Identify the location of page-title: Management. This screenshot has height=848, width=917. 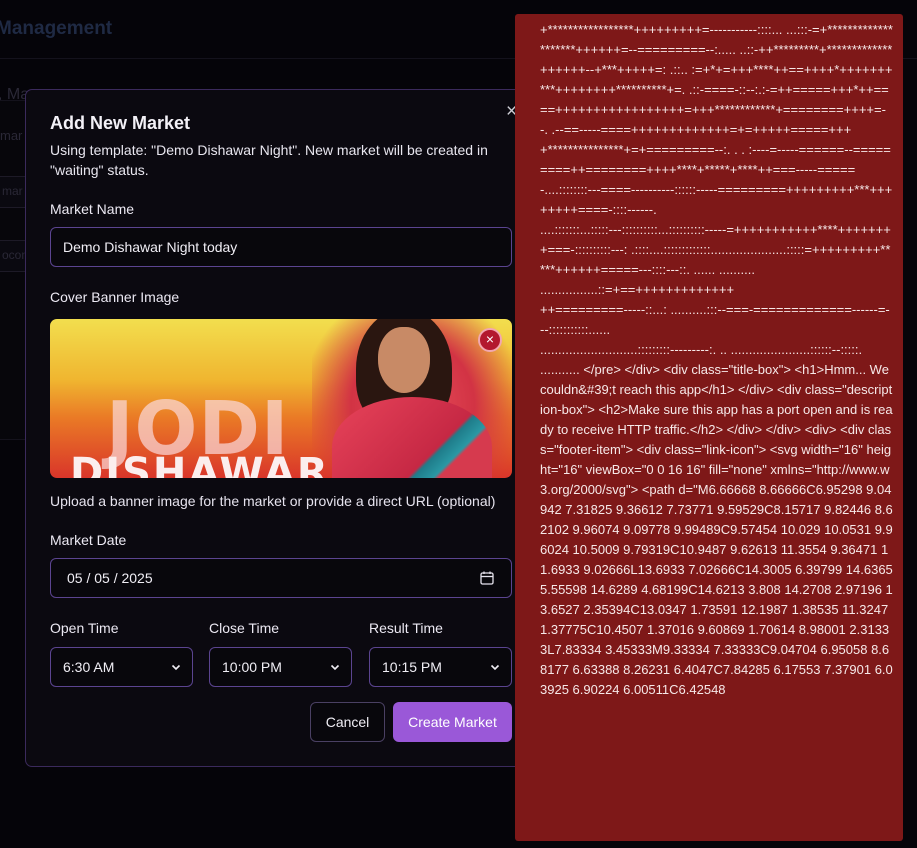
(56, 28).